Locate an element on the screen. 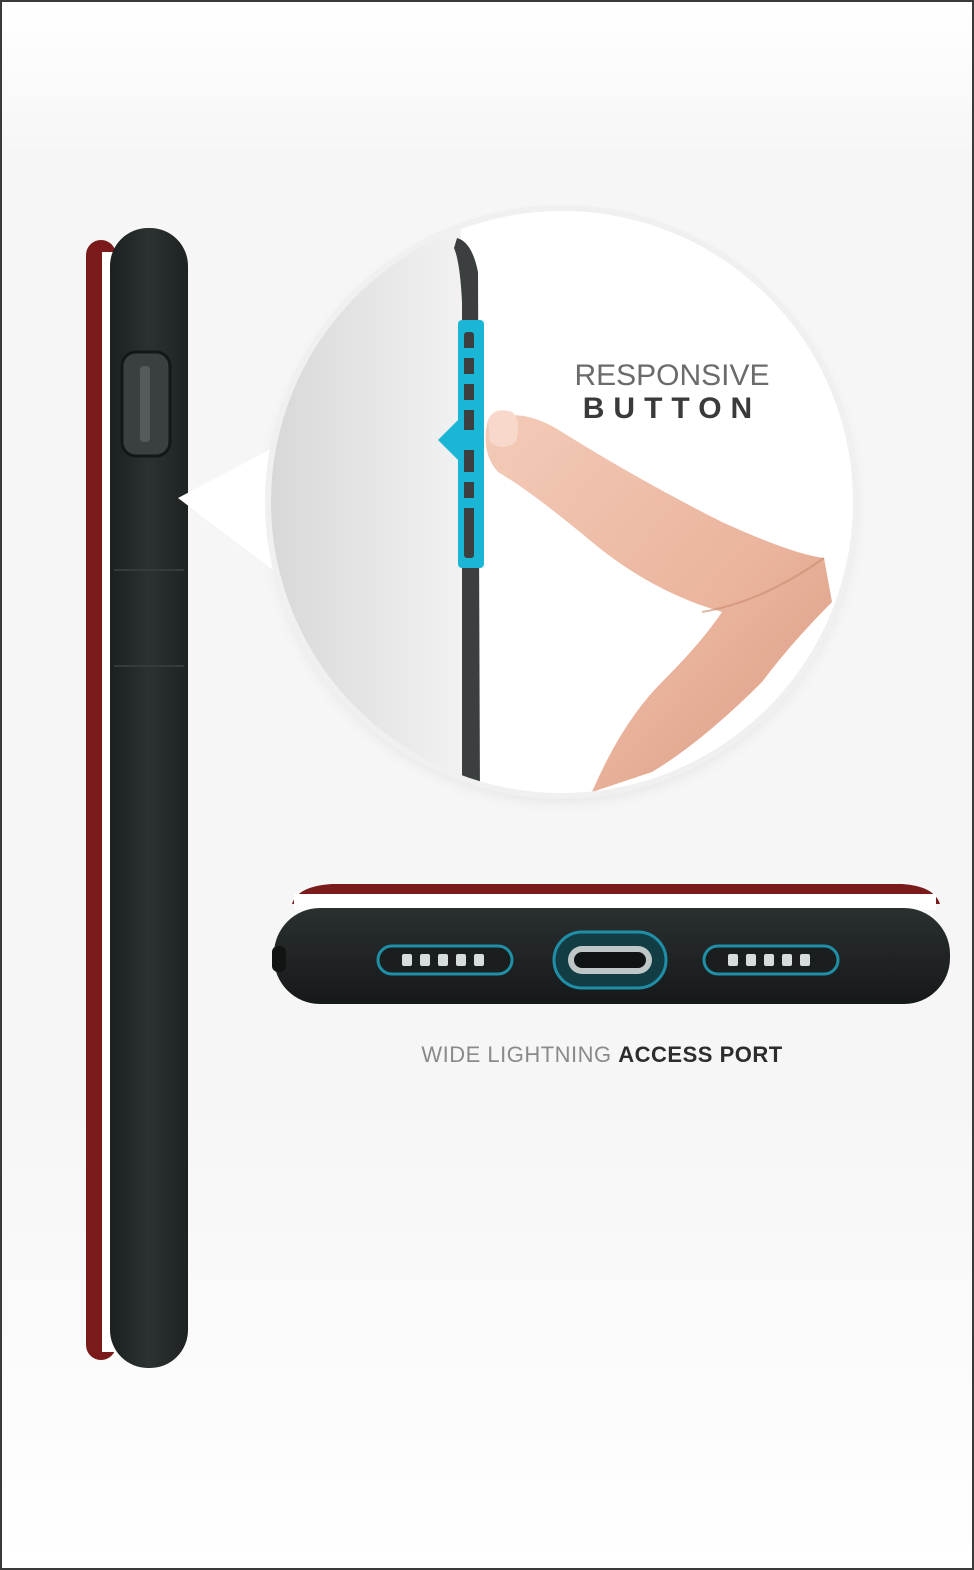  responsive-button-caption: RESPONSIVE BUTTON is located at coordinates (672, 393).